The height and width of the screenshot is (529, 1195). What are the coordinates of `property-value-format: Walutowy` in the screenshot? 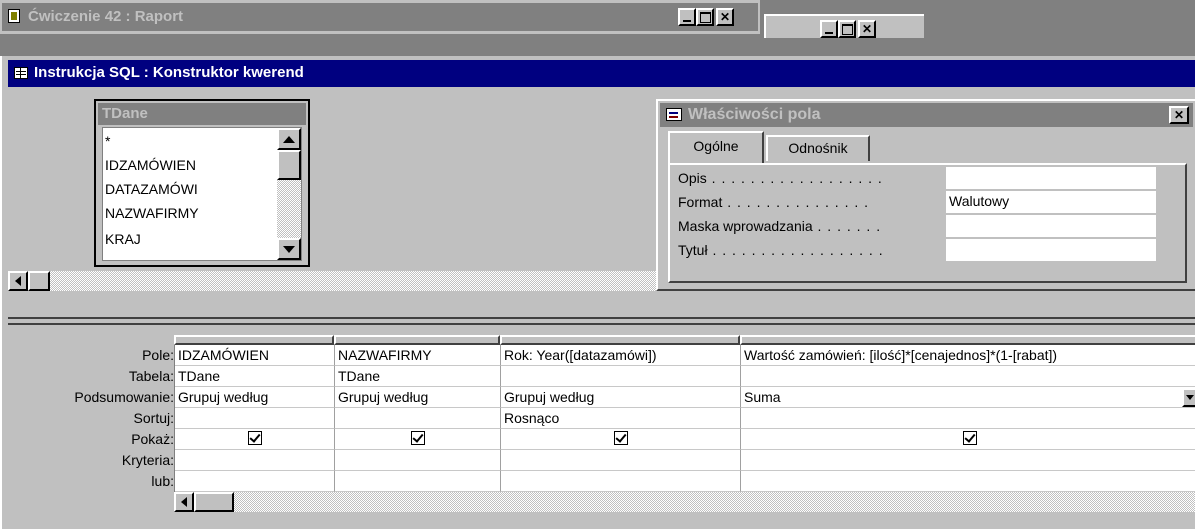 It's located at (1051, 202).